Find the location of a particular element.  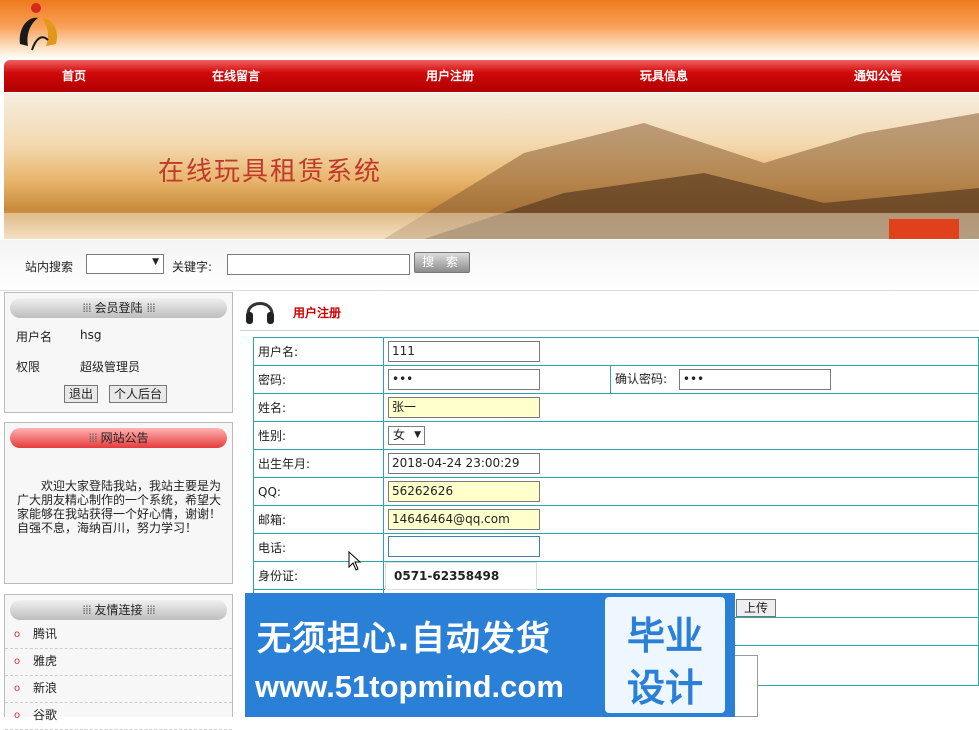

watermark-badge-line2: 设计 is located at coordinates (664, 688).